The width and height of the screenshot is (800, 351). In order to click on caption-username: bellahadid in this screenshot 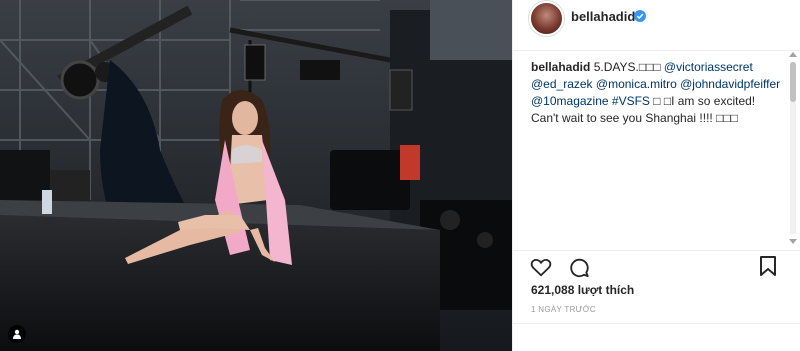, I will do `click(560, 67)`.